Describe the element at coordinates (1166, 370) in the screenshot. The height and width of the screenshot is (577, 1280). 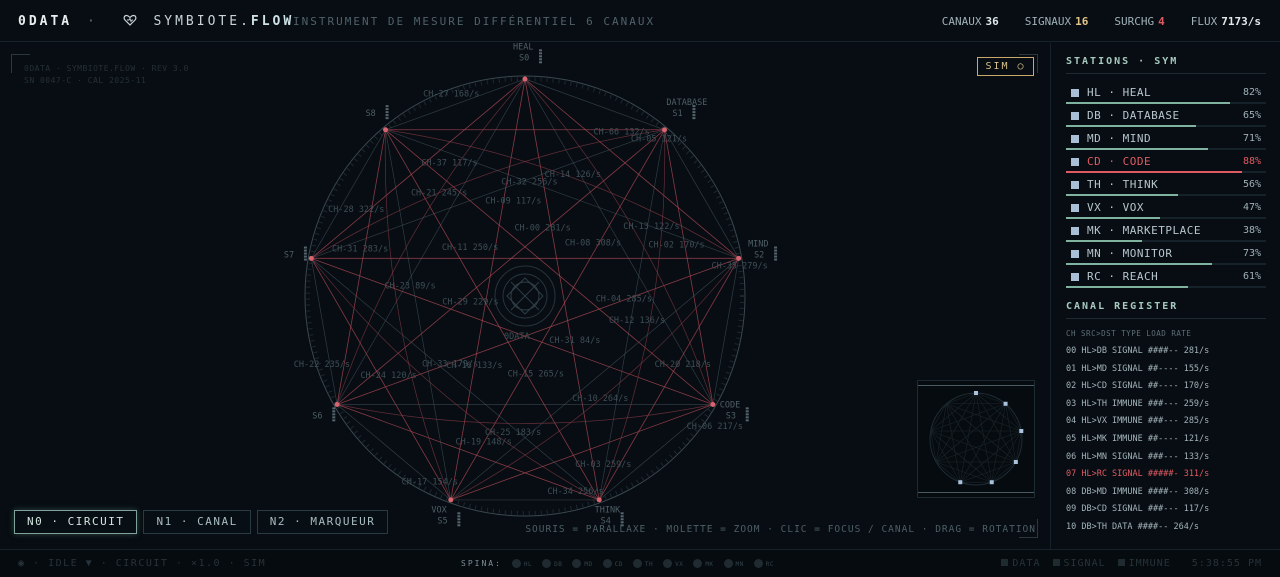
I see `register-row: 01 HL>MD SIGNAL ##---- 155/s` at that location.